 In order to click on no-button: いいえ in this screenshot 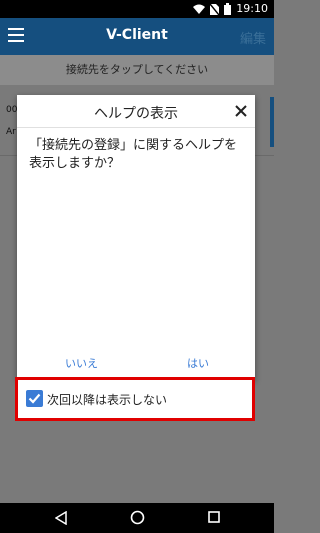, I will do `click(81, 363)`.